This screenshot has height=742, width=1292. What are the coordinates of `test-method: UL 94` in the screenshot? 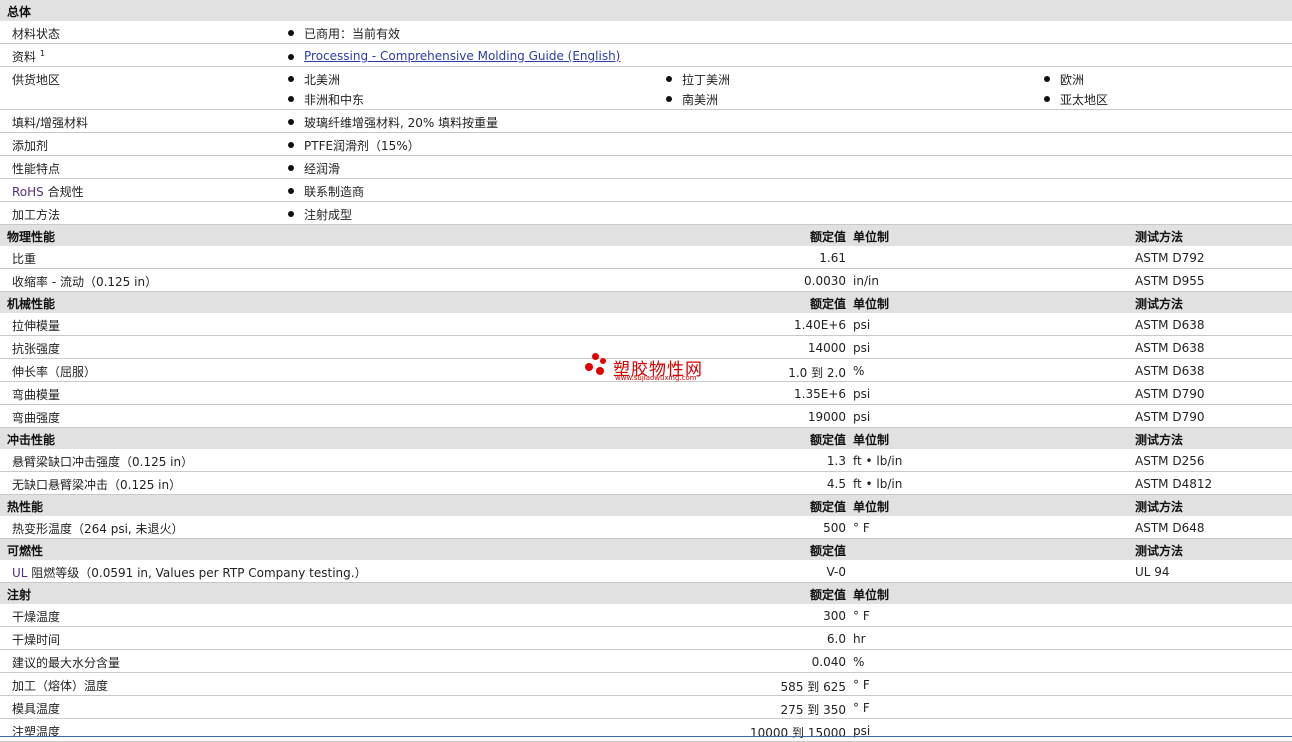 It's located at (1152, 572).